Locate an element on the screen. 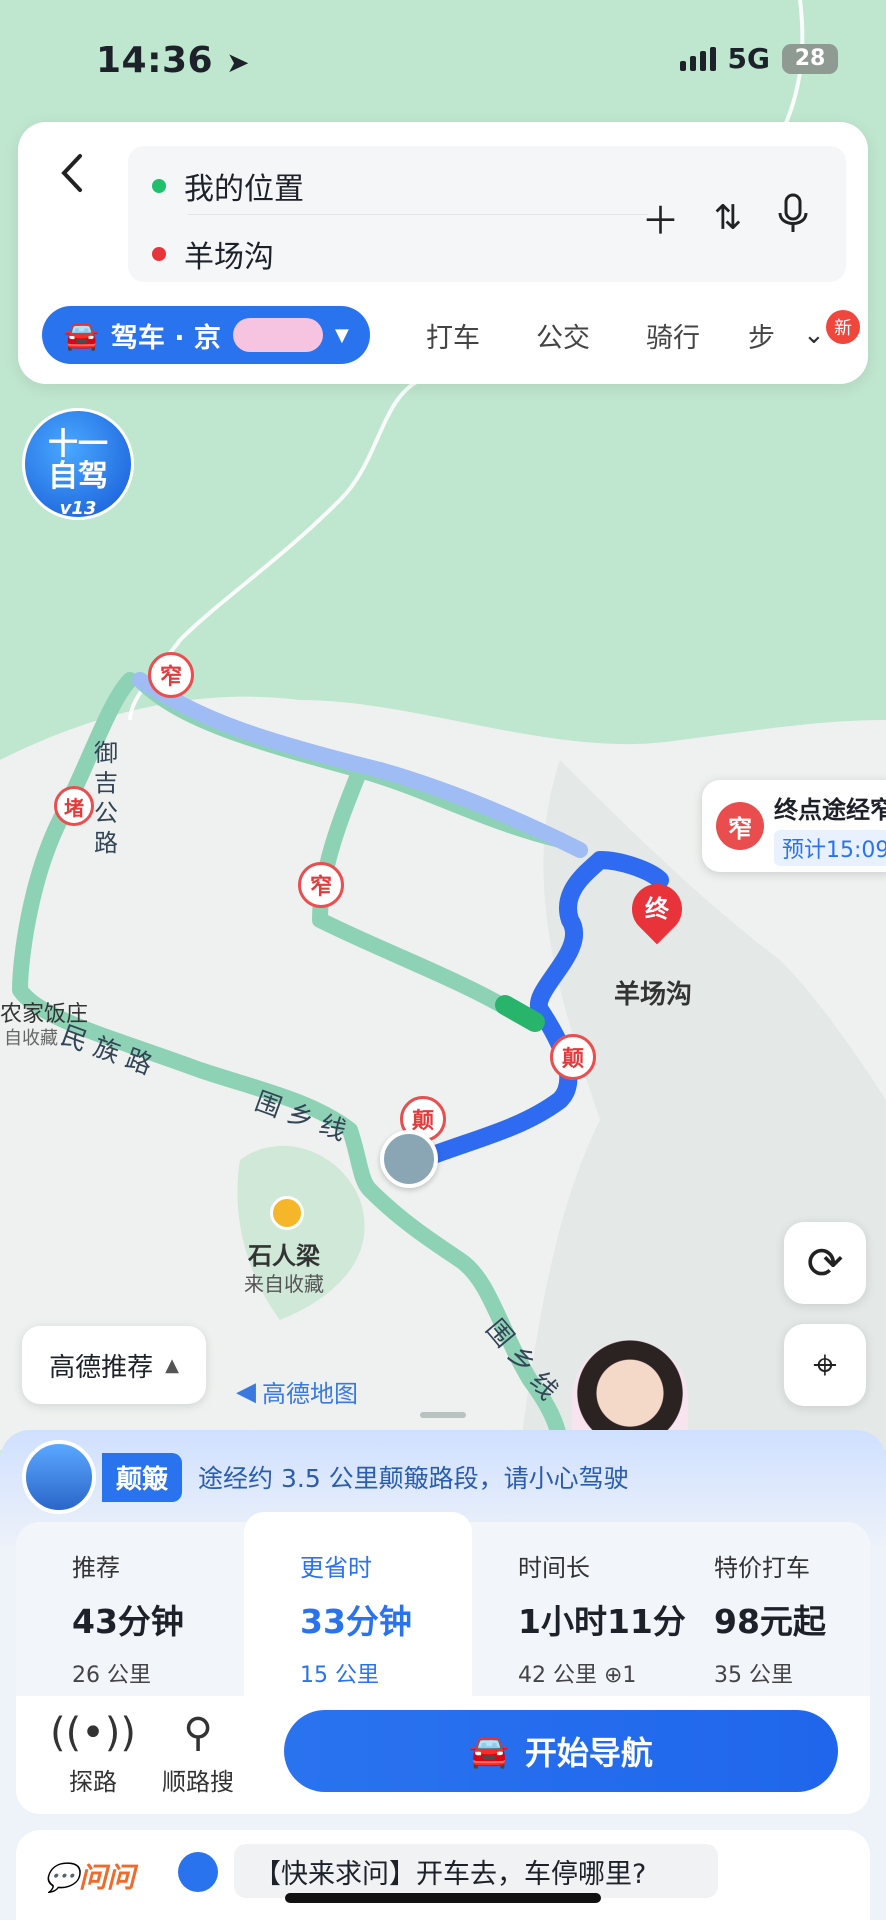 The width and height of the screenshot is (886, 1920). dest-bubble-title: 终点途经窄 is located at coordinates (830, 810).